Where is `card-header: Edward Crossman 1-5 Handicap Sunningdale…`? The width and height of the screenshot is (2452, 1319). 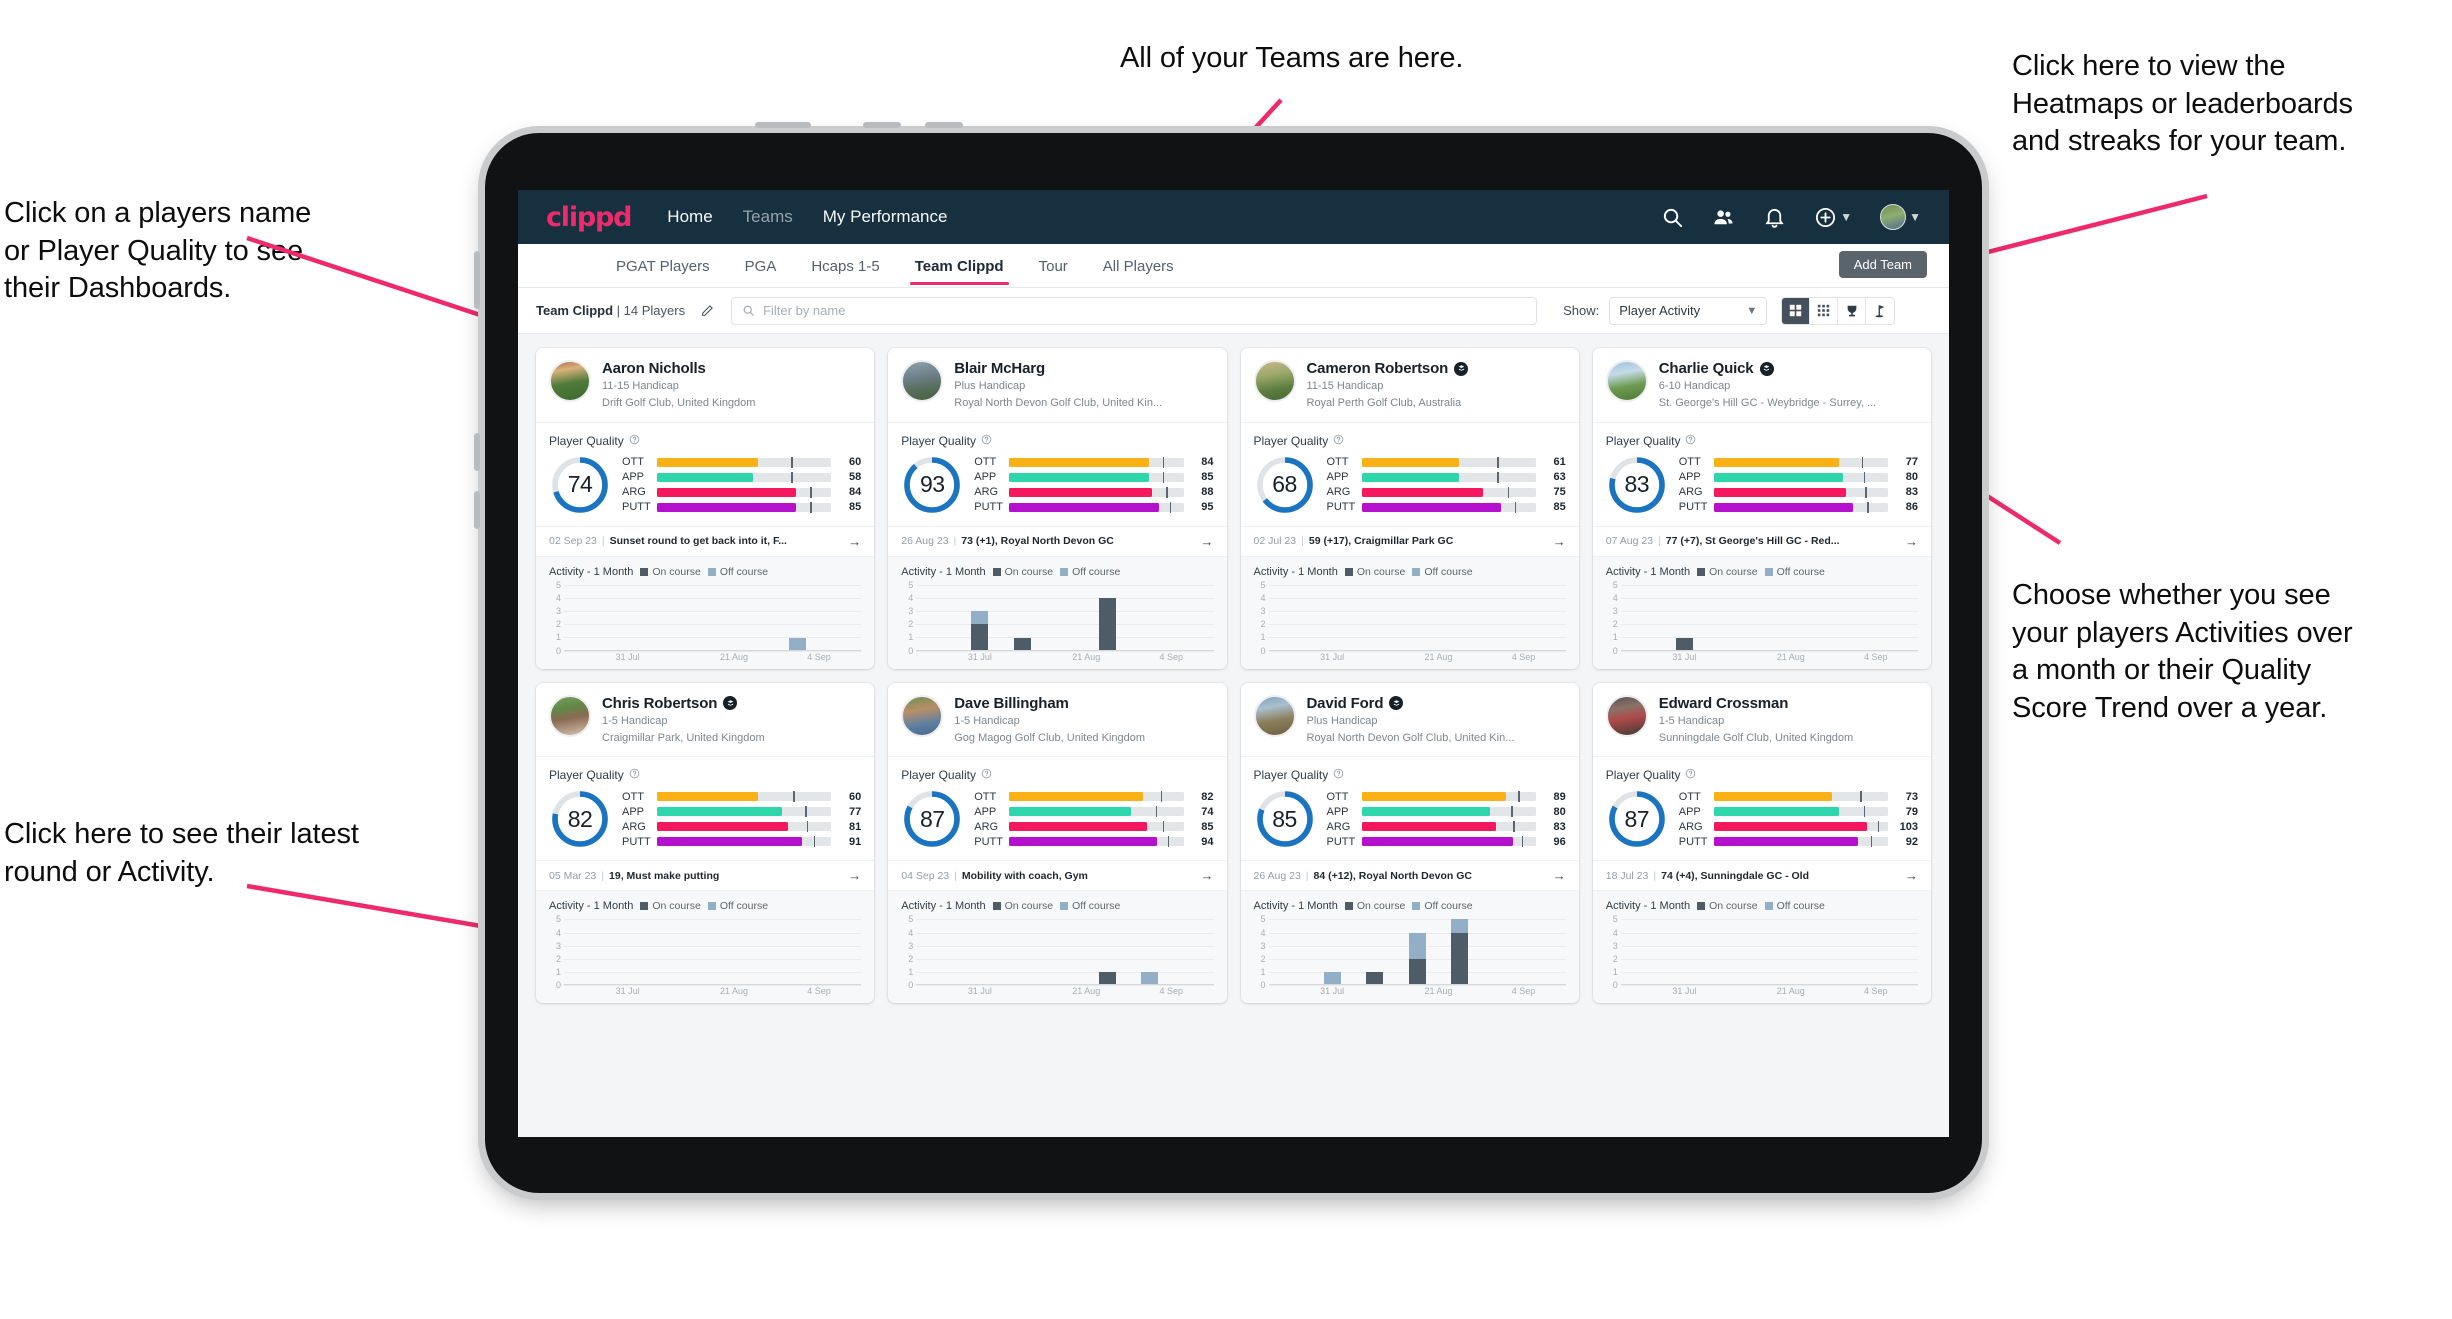
card-header: Edward Crossman 1-5 Handicap Sunningdale… is located at coordinates (1762, 720).